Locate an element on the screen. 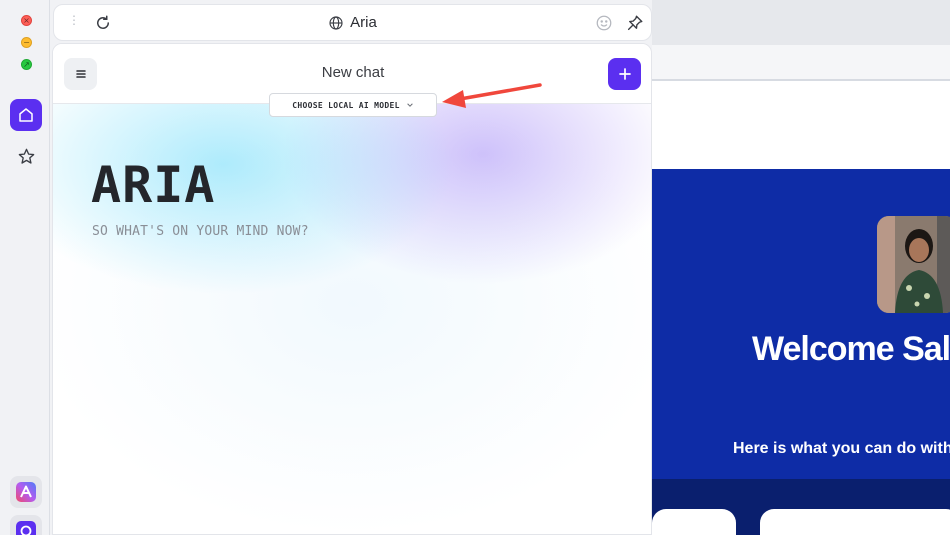 This screenshot has width=950, height=535. maximize-icon: ↗ is located at coordinates (26, 64).